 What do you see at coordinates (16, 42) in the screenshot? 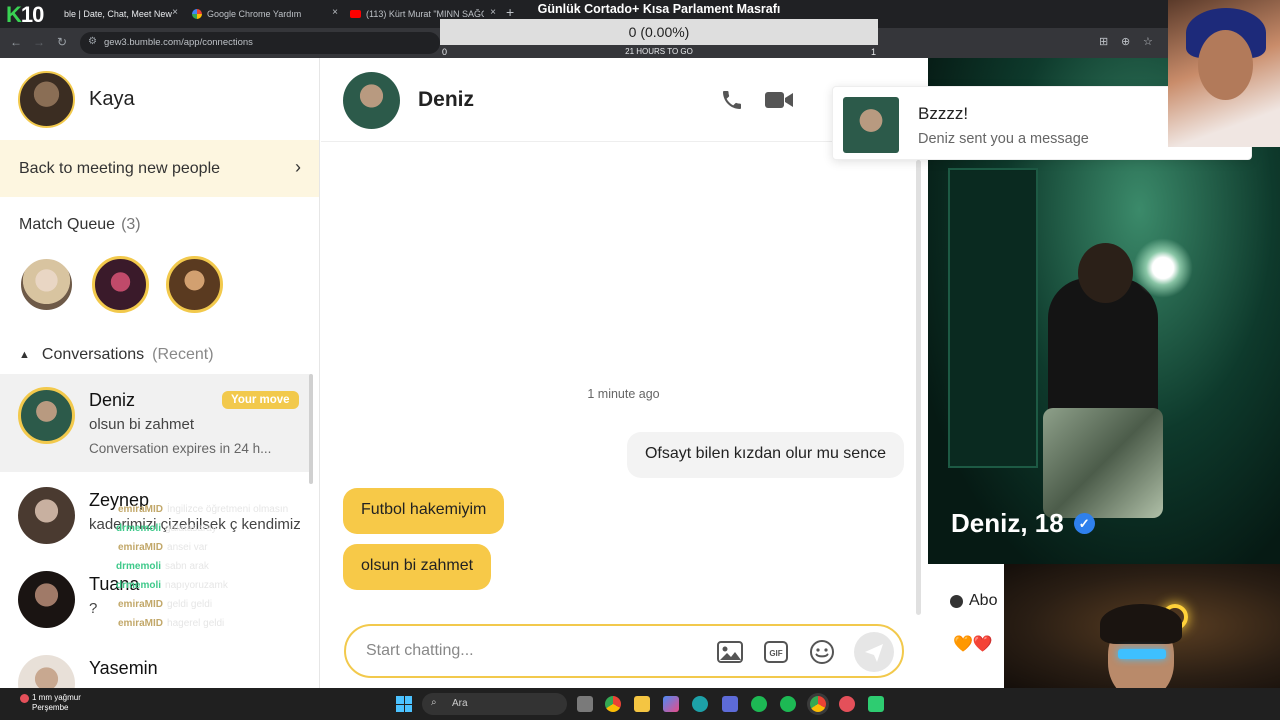
I see `back-arrow-icon: ←` at bounding box center [16, 42].